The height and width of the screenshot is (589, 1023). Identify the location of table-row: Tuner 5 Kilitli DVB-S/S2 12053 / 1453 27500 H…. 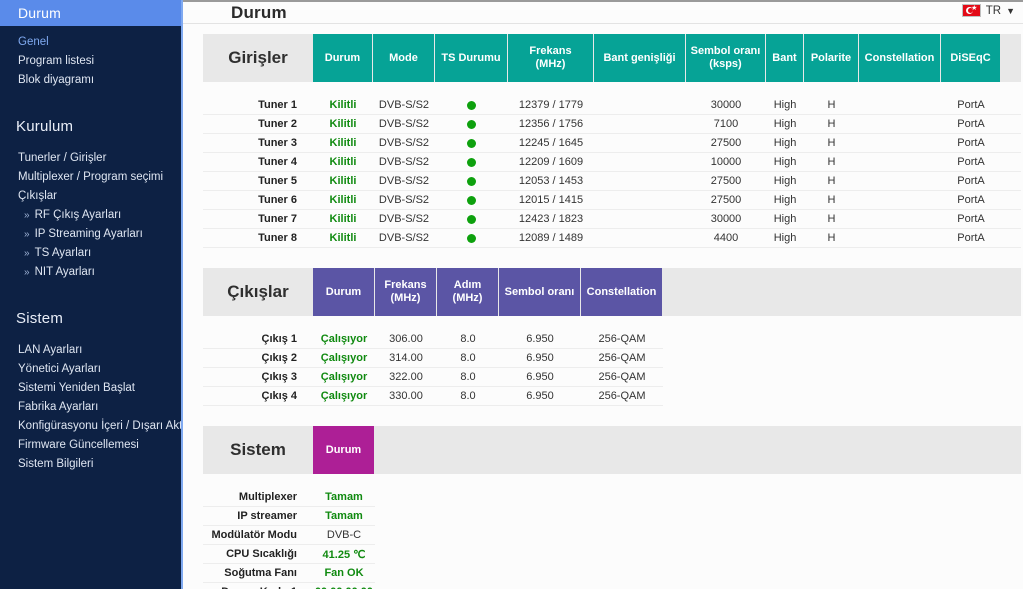
(612, 181).